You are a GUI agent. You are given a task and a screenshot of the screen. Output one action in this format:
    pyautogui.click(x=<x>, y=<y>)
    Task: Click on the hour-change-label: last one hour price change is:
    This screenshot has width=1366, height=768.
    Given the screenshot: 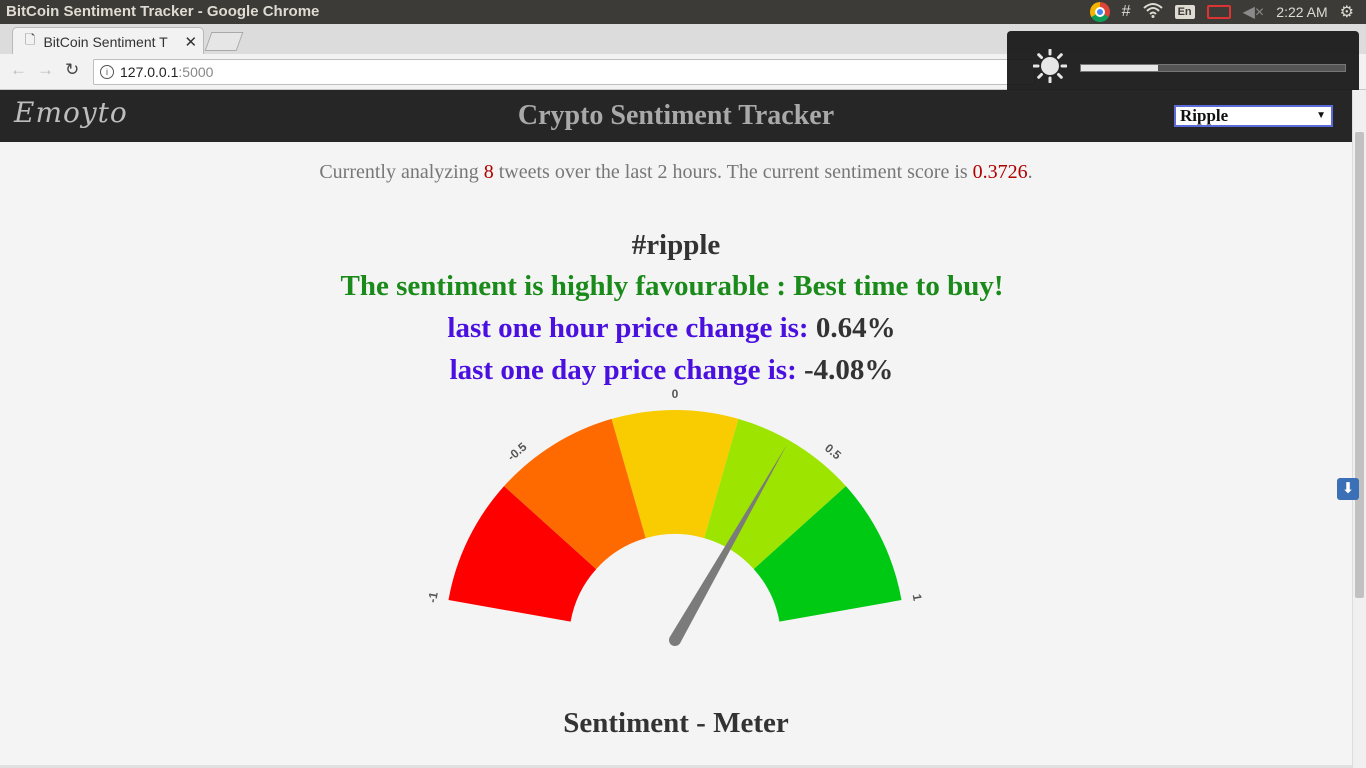 What is the action you would take?
    pyautogui.click(x=628, y=328)
    